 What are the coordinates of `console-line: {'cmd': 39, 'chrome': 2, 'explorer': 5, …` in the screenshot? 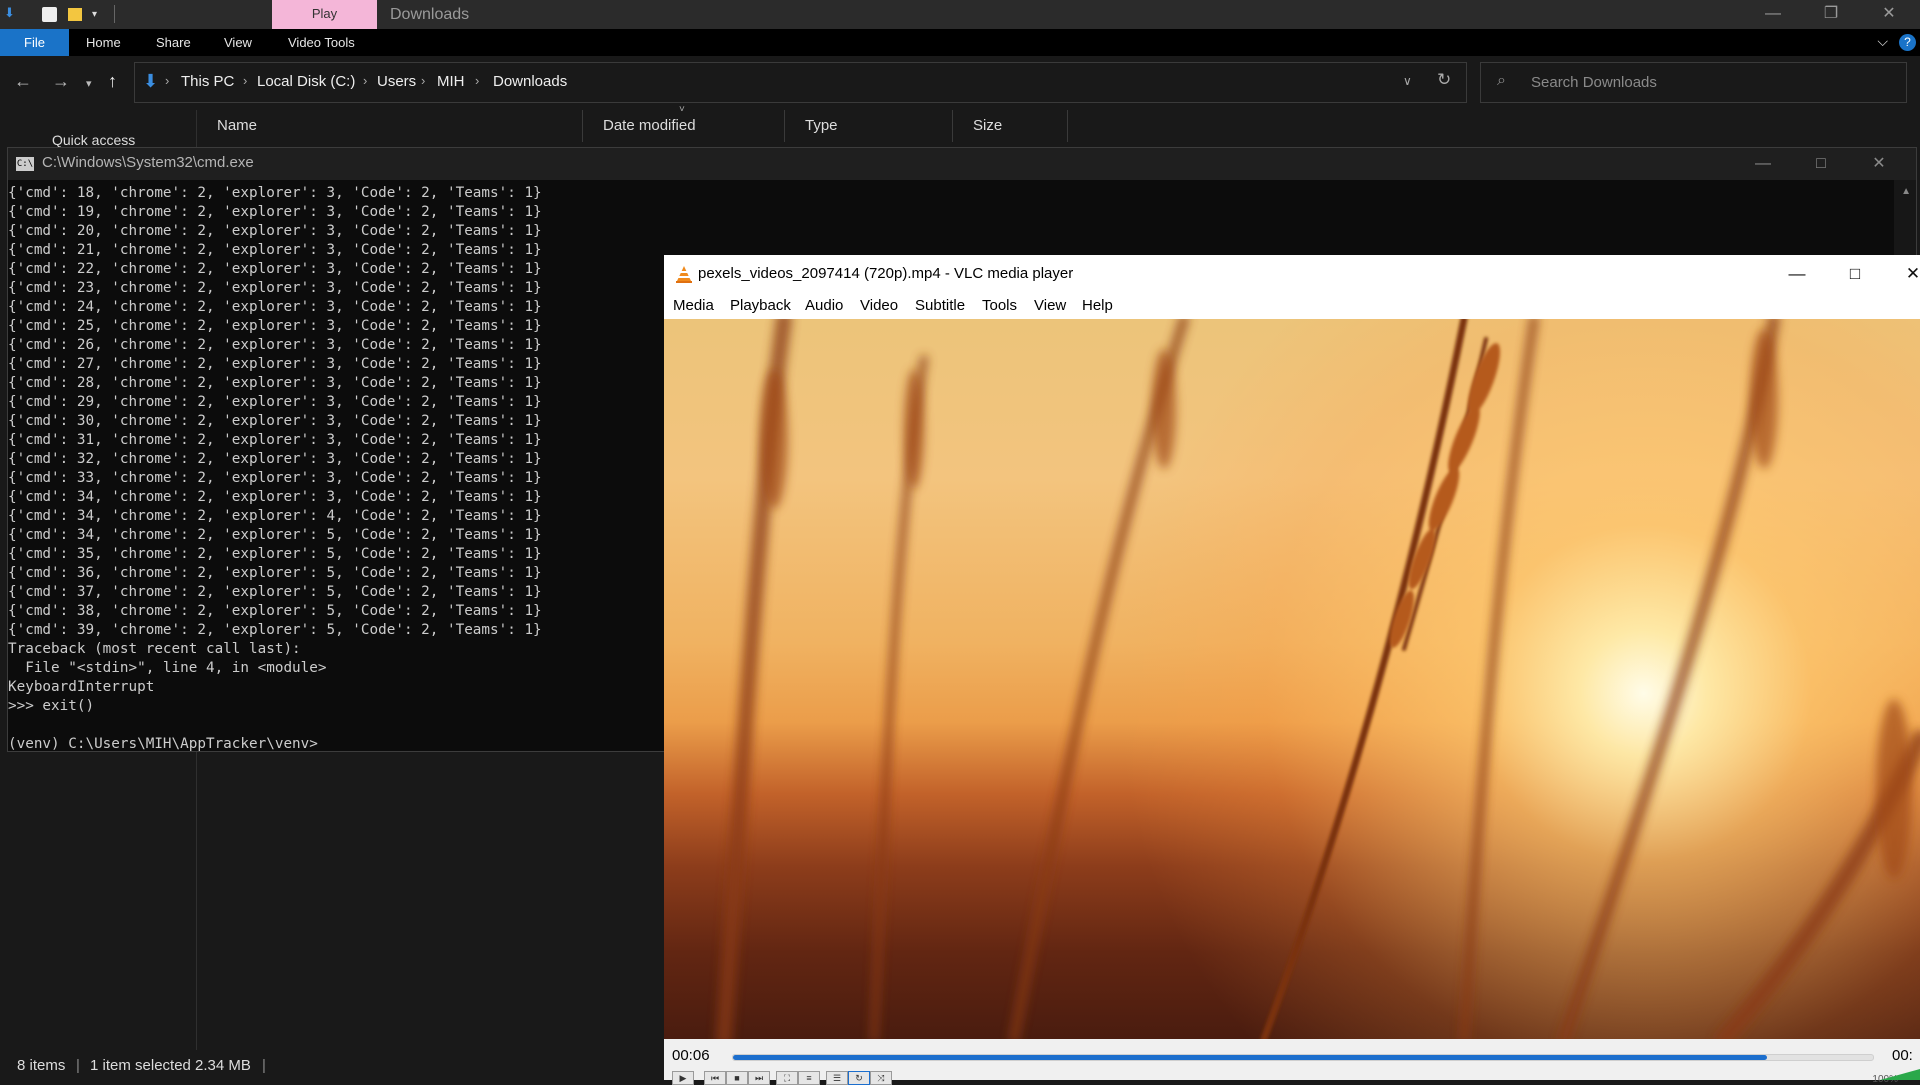 It's located at (275, 630).